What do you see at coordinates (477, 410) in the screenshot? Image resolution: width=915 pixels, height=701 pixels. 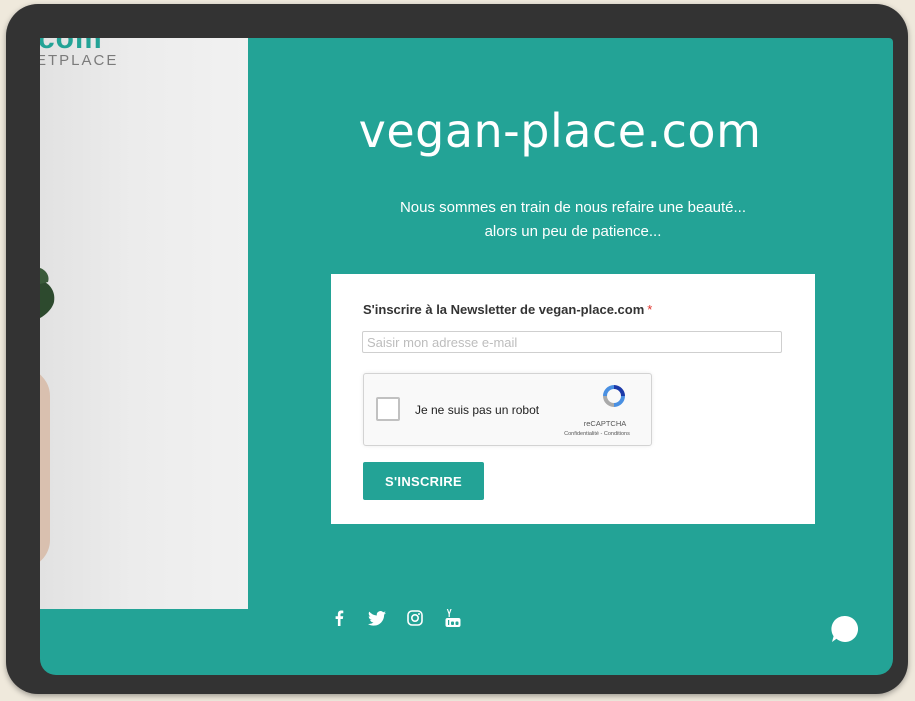 I see `recaptcha-label: Je ne suis pas un robot` at bounding box center [477, 410].